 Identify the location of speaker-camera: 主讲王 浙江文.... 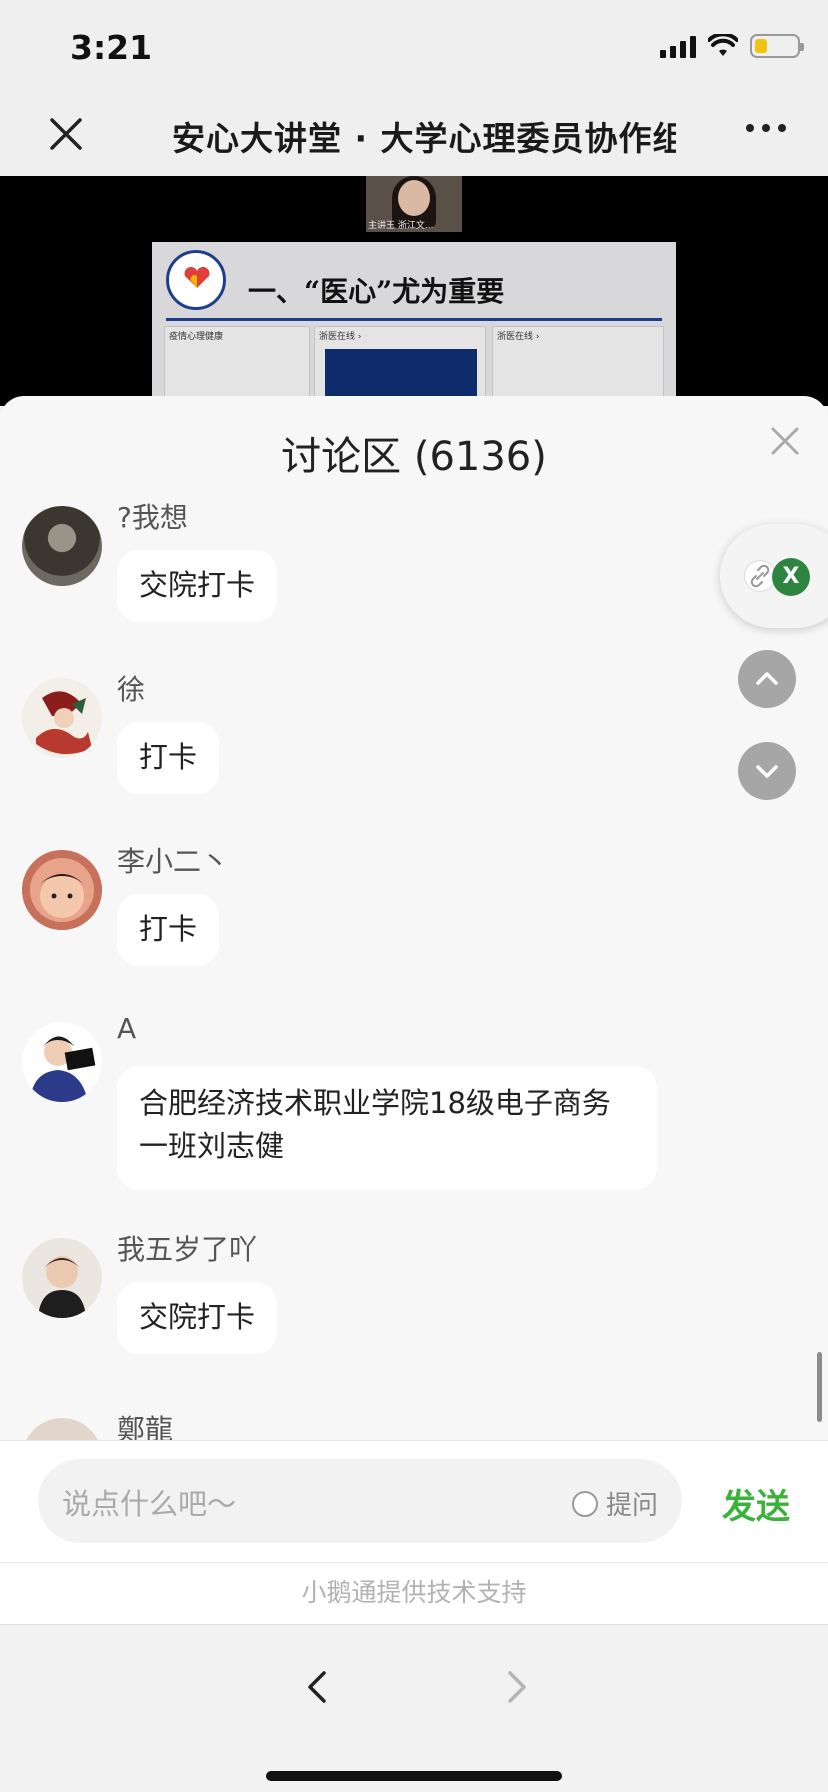
(414, 204).